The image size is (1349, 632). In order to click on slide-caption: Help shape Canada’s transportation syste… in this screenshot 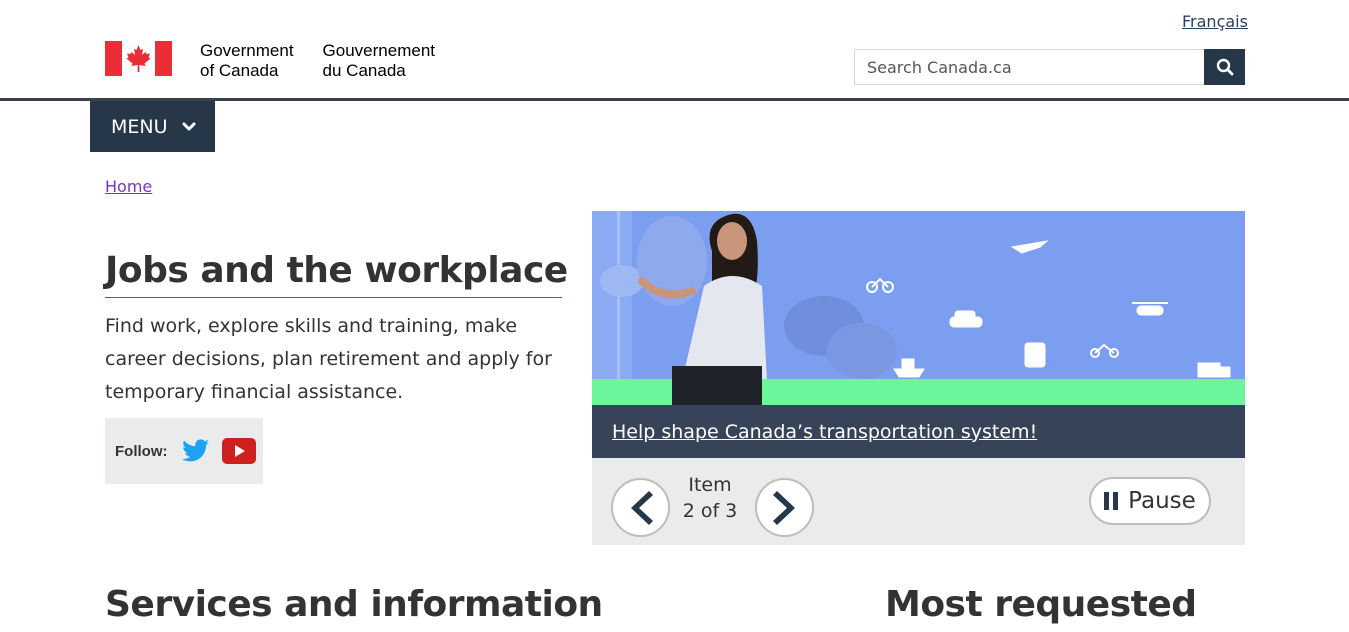, I will do `click(918, 431)`.